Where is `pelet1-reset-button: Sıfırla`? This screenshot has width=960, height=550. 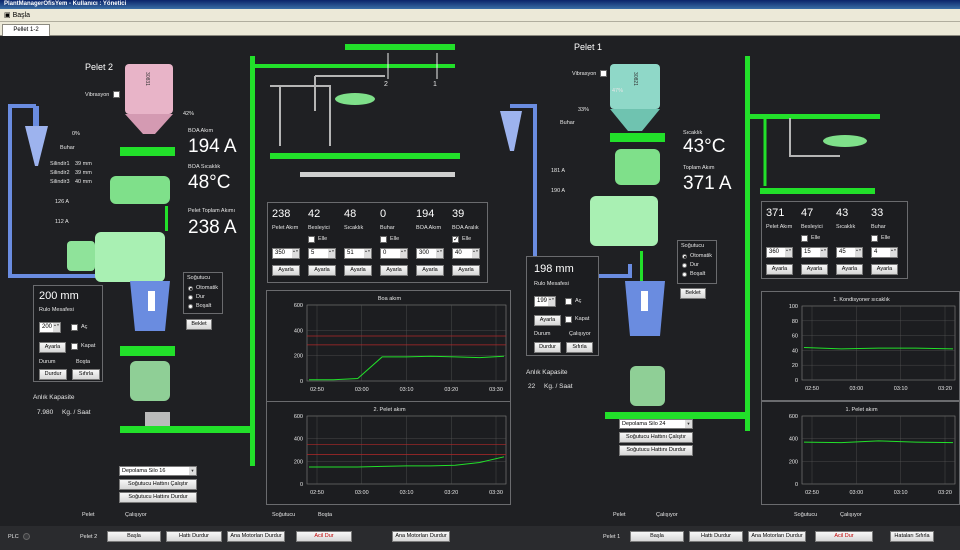
pelet1-reset-button: Sıfırla is located at coordinates (579, 347).